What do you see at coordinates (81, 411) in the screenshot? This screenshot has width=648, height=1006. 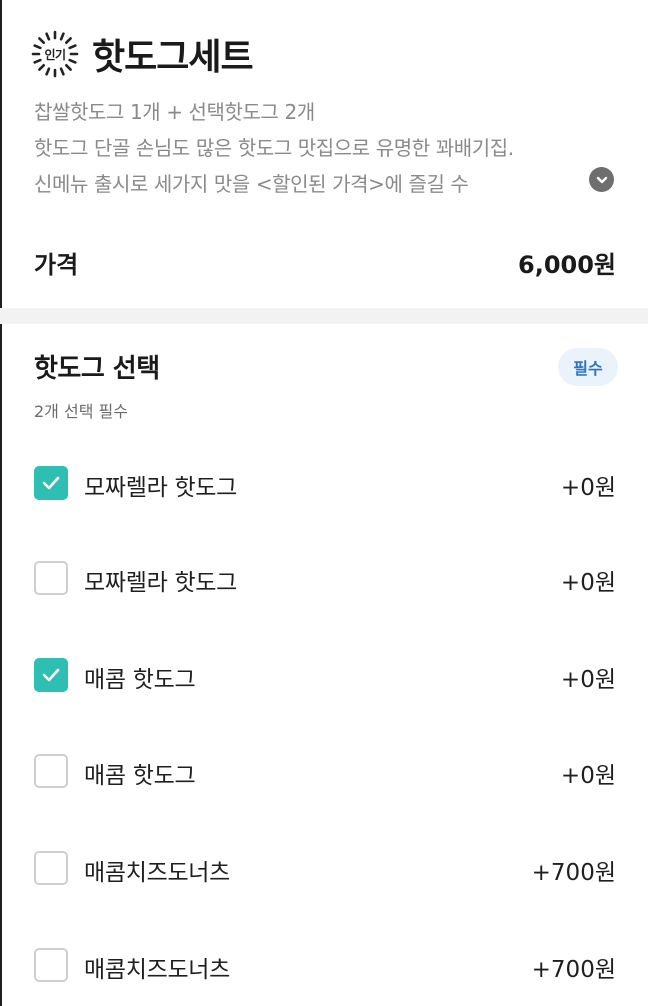 I see `option-group-subtitle: 2개 선택 필수` at bounding box center [81, 411].